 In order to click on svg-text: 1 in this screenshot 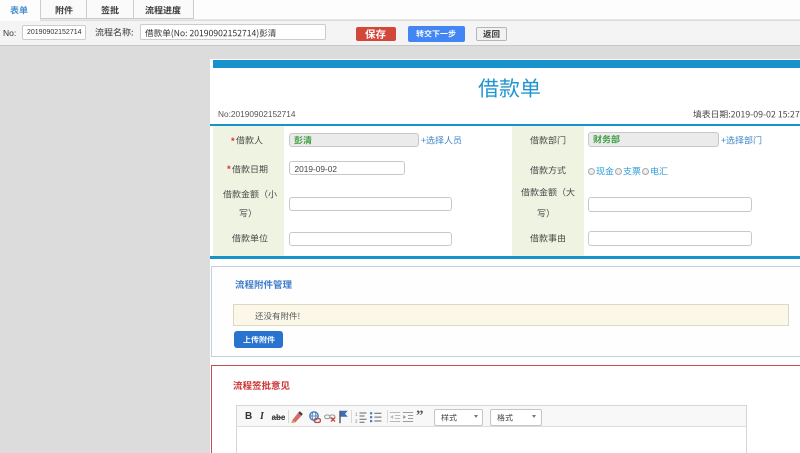, I will do `click(356, 414)`.